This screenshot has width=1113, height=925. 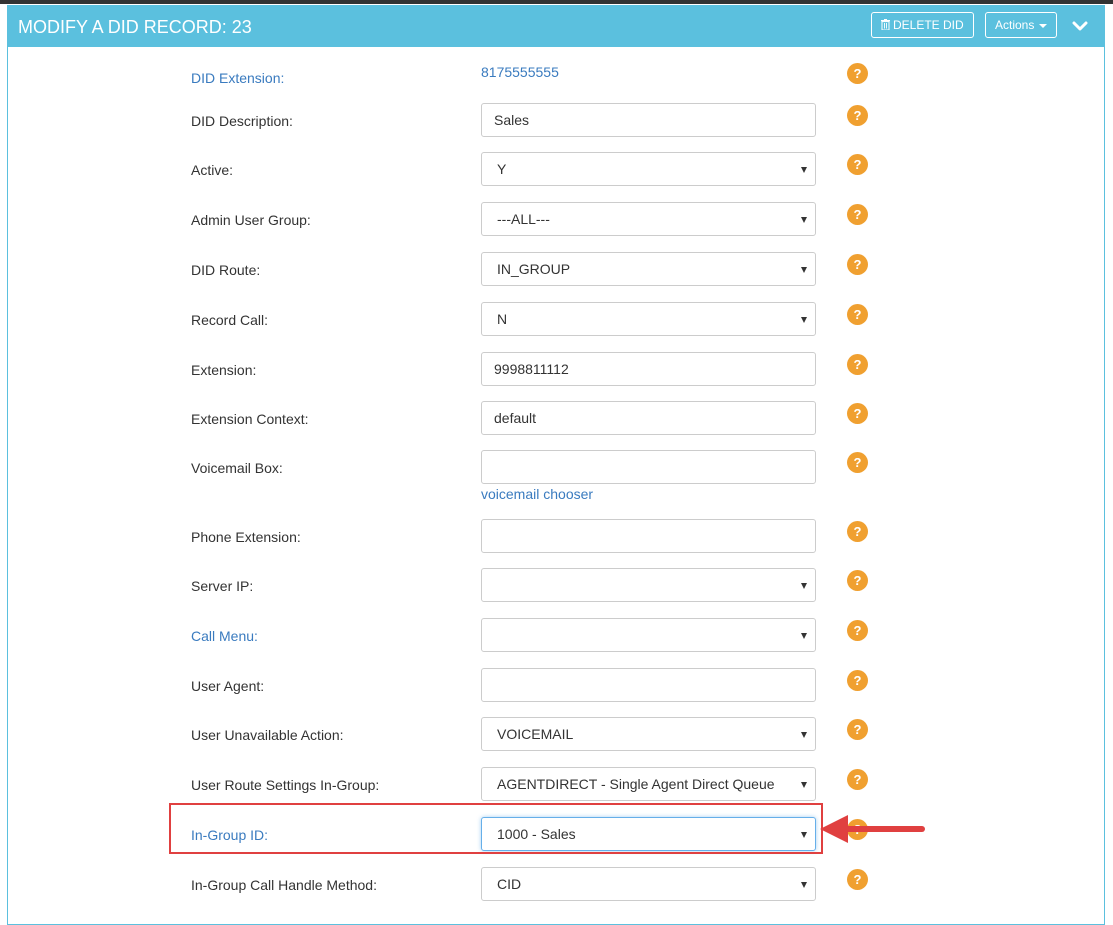 I want to click on help-did-extension-icon: ?, so click(x=857, y=73).